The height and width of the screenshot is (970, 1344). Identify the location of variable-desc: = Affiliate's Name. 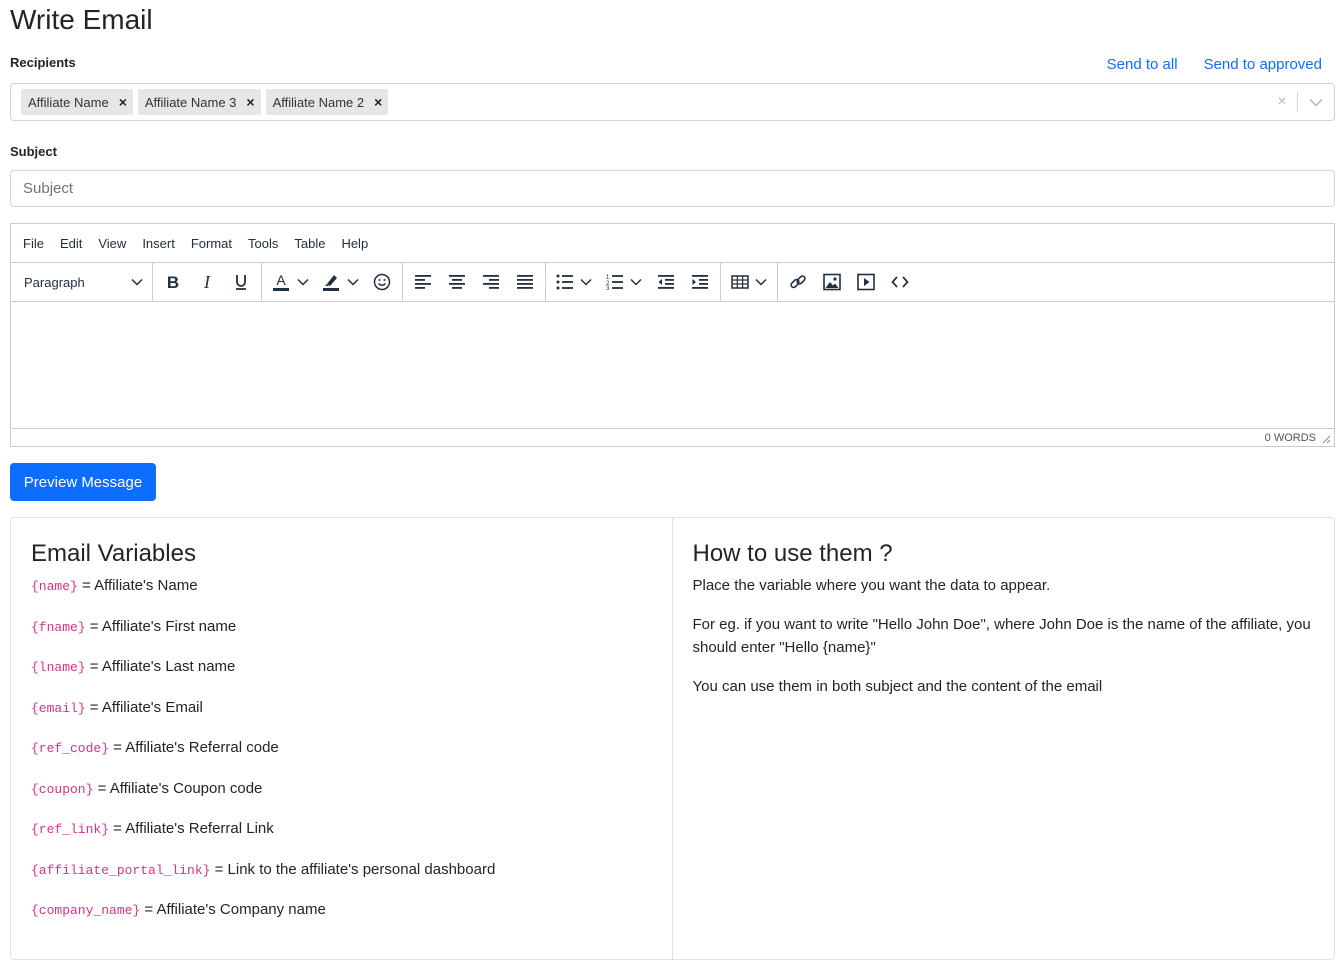
(137, 585).